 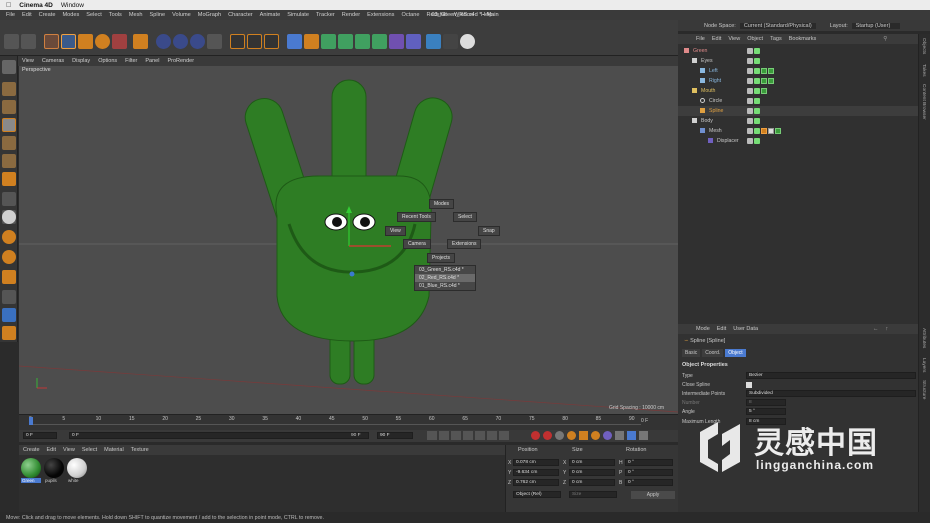 What do you see at coordinates (766, 411) in the screenshot?
I see `angle-field: 5 °` at bounding box center [766, 411].